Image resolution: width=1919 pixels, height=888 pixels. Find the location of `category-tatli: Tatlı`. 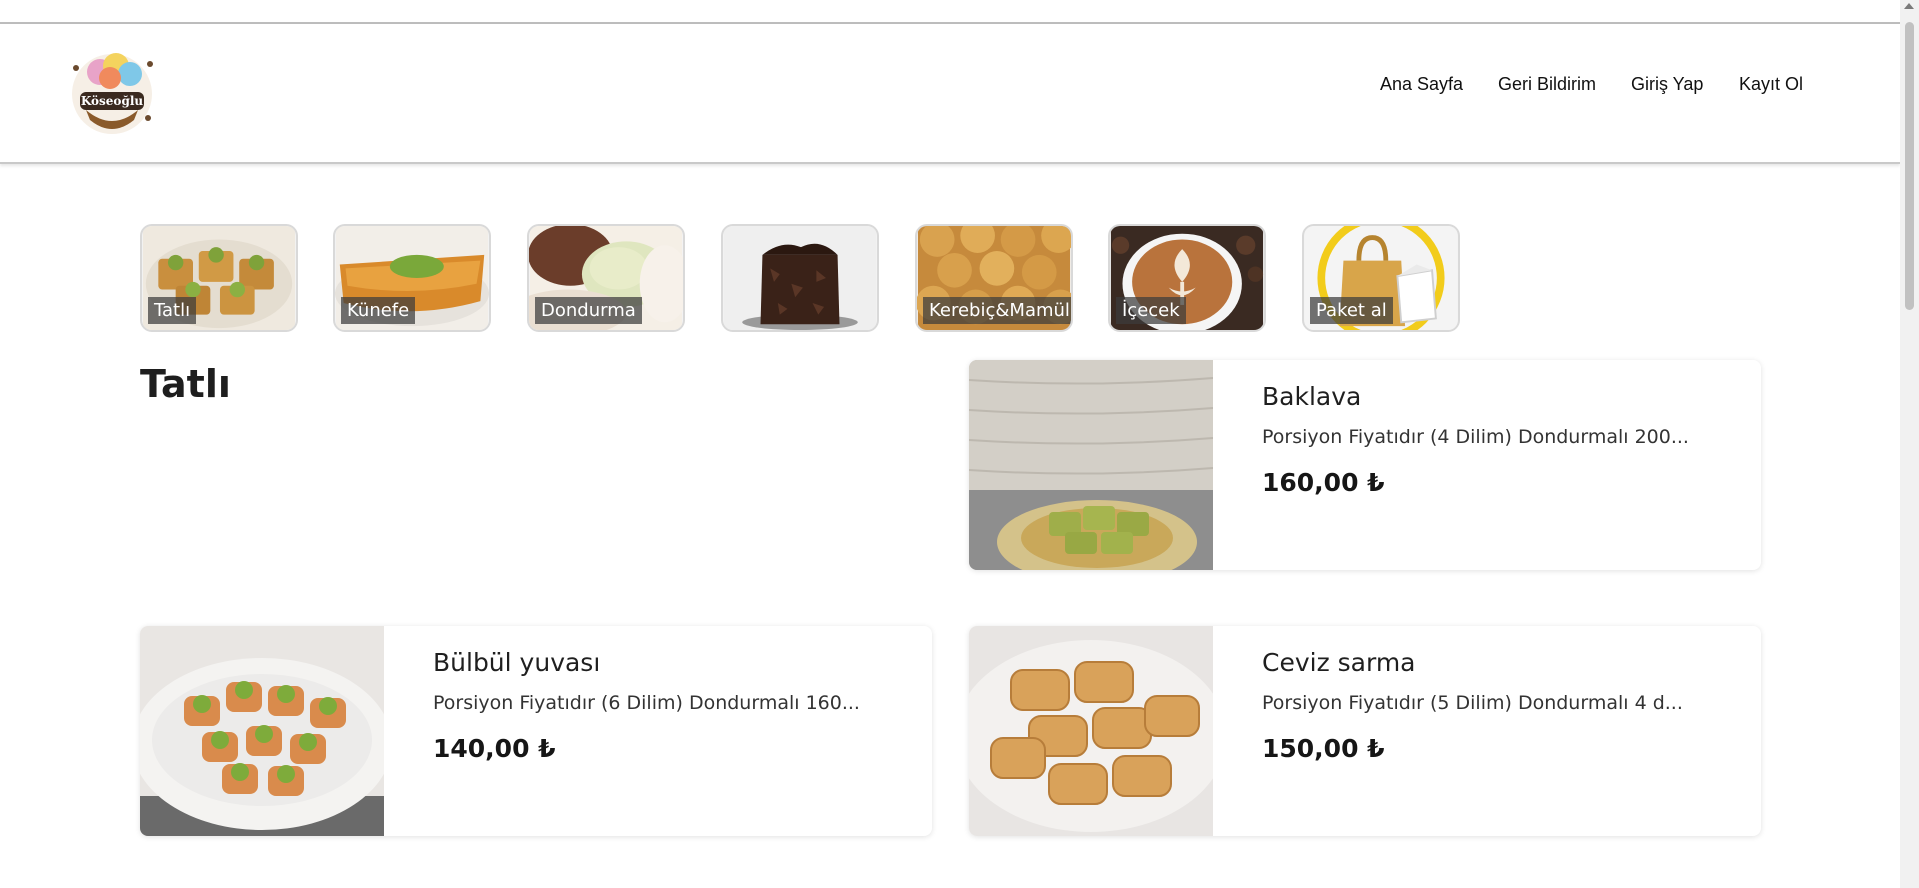

category-tatli: Tatlı is located at coordinates (219, 278).